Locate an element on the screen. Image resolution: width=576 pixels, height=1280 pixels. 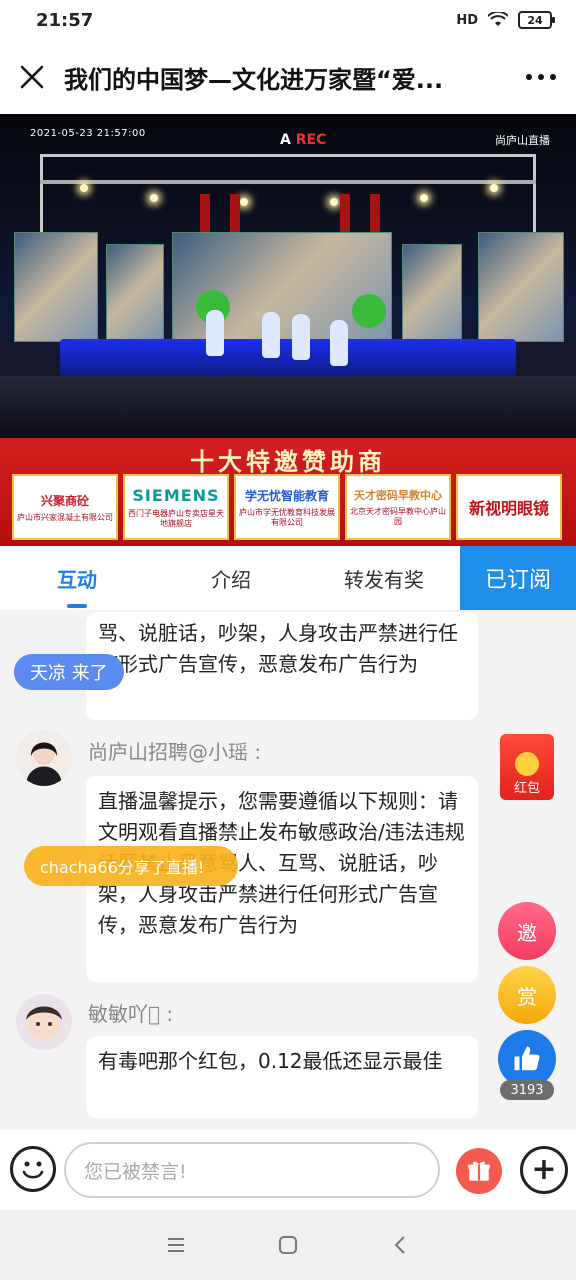
close-button is located at coordinates (32, 77).